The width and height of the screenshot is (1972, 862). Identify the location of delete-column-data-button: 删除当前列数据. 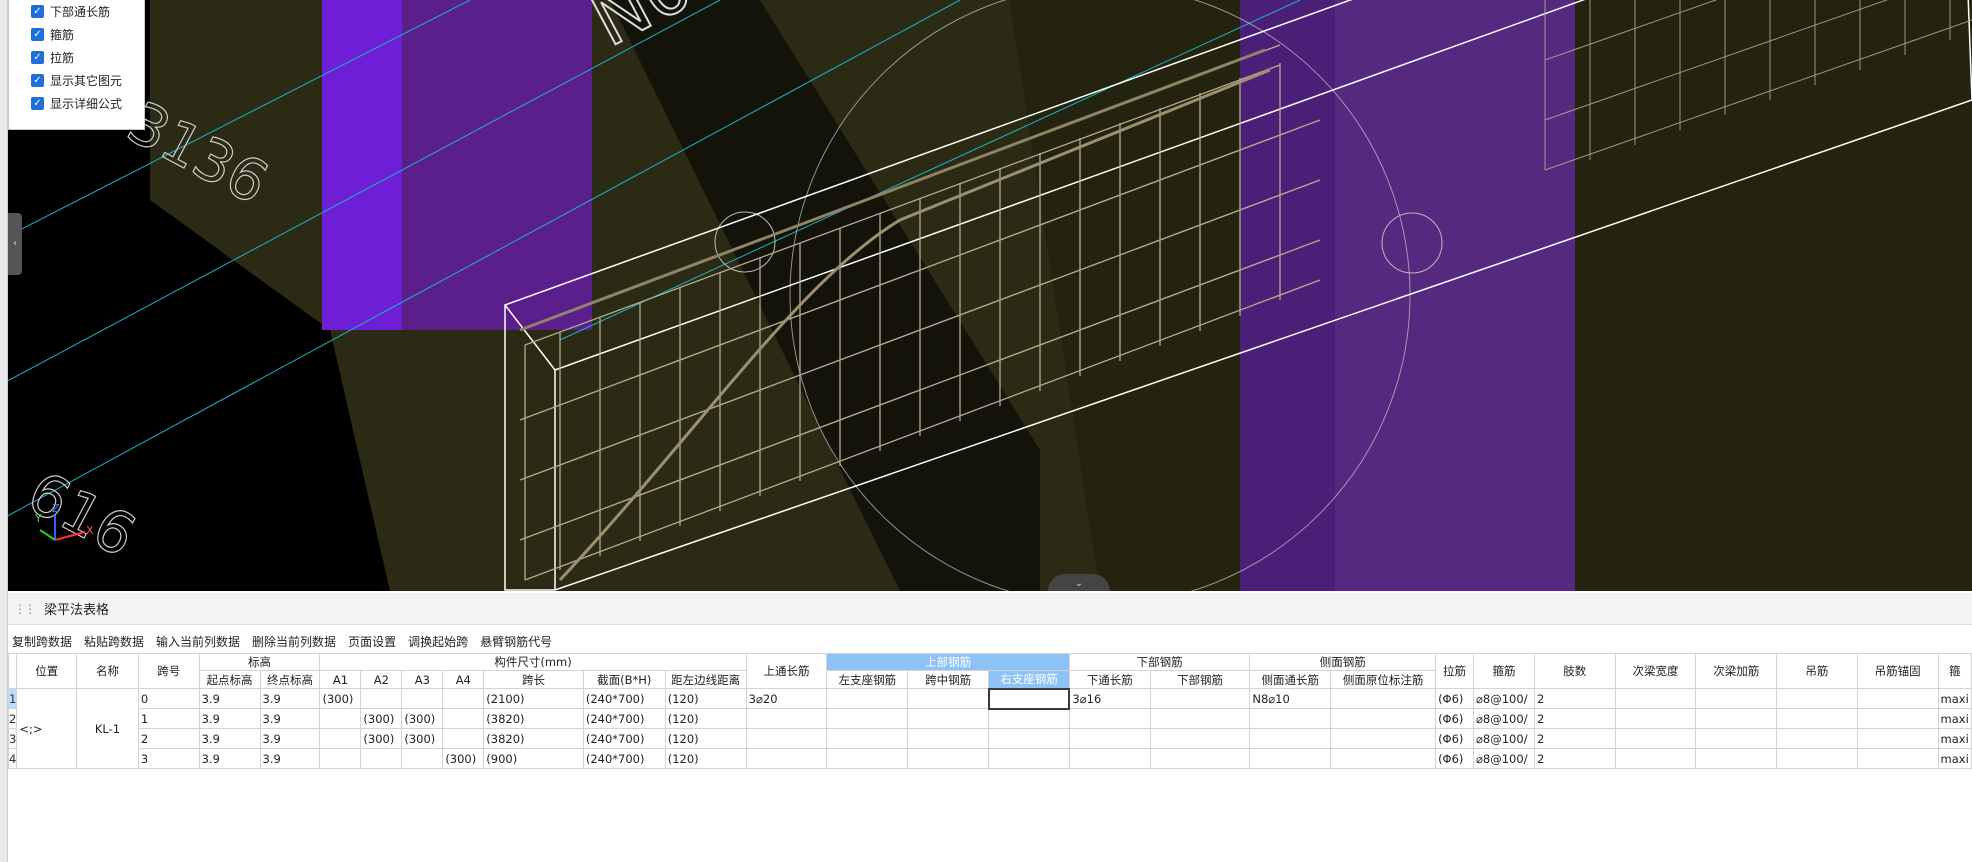
(294, 641).